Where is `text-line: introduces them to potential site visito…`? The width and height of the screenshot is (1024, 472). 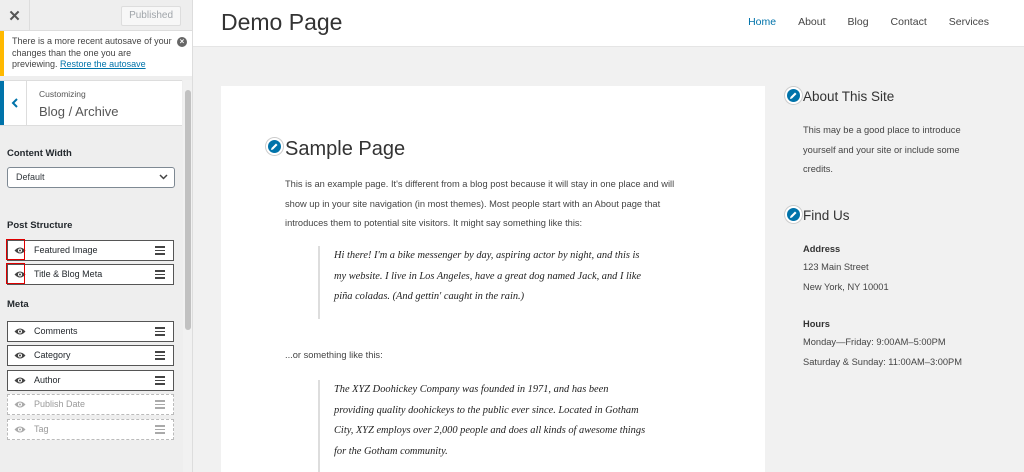 text-line: introduces them to potential site visito… is located at coordinates (434, 223).